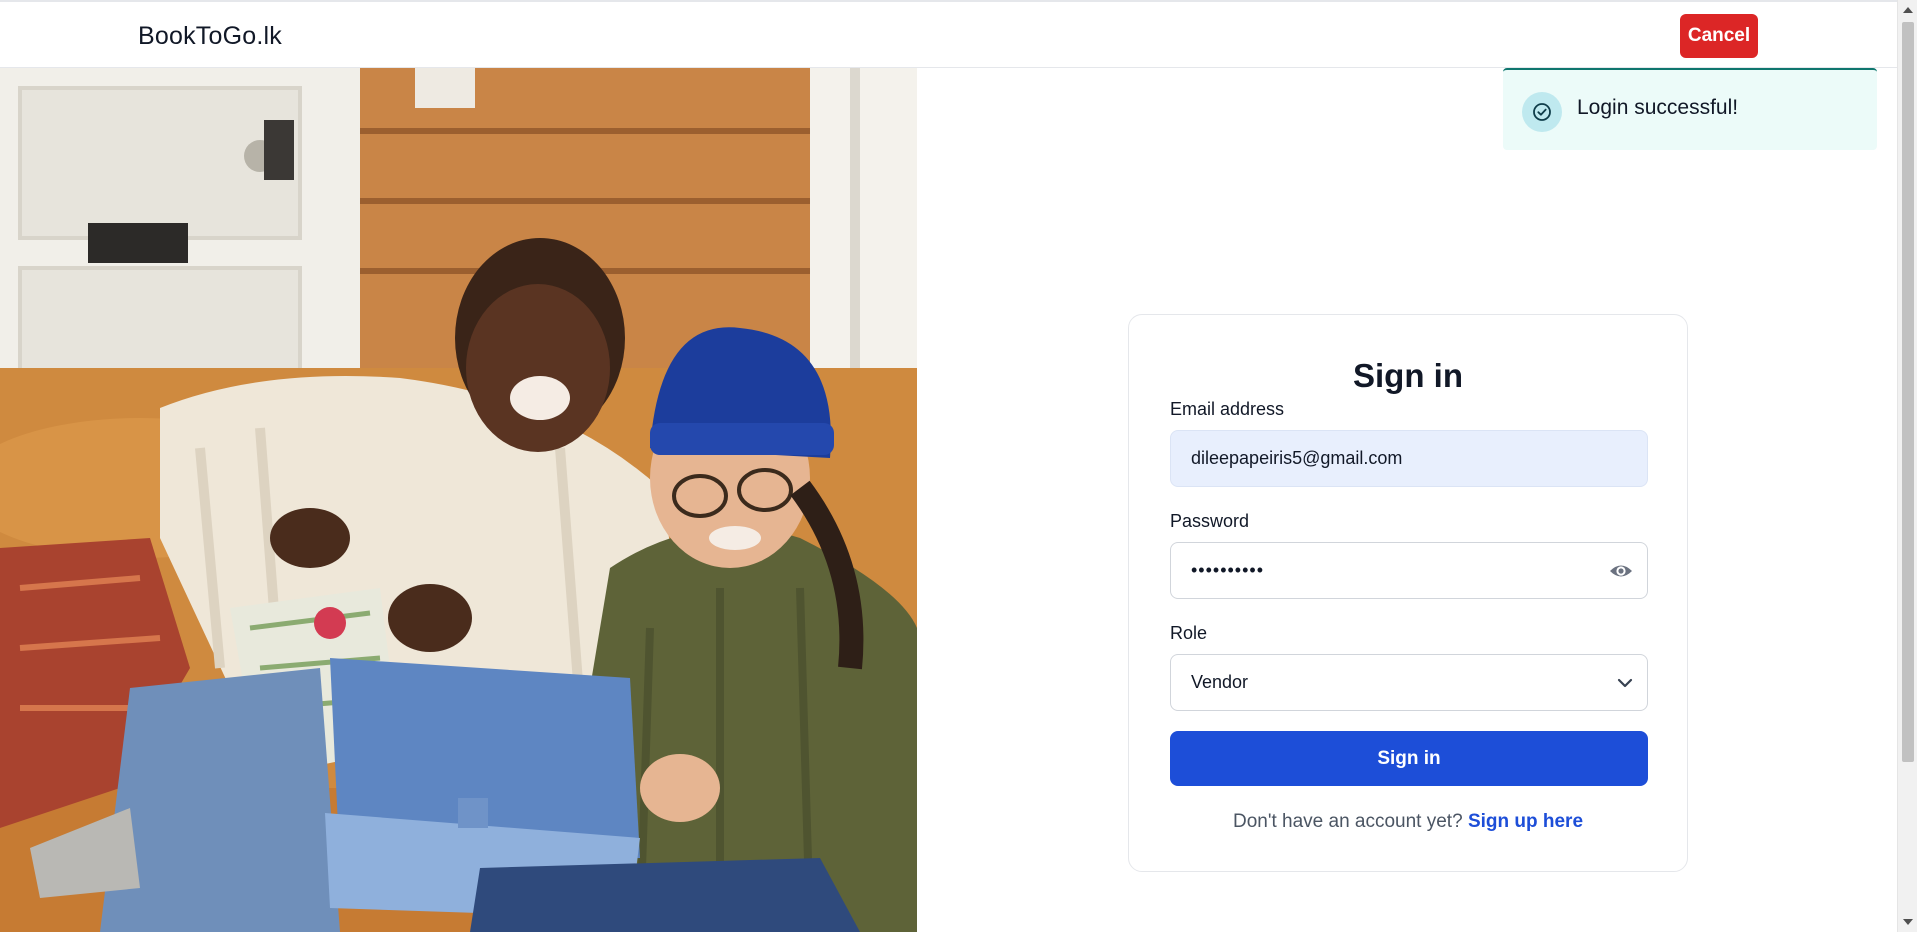  What do you see at coordinates (1625, 685) in the screenshot?
I see `chevron-down-icon` at bounding box center [1625, 685].